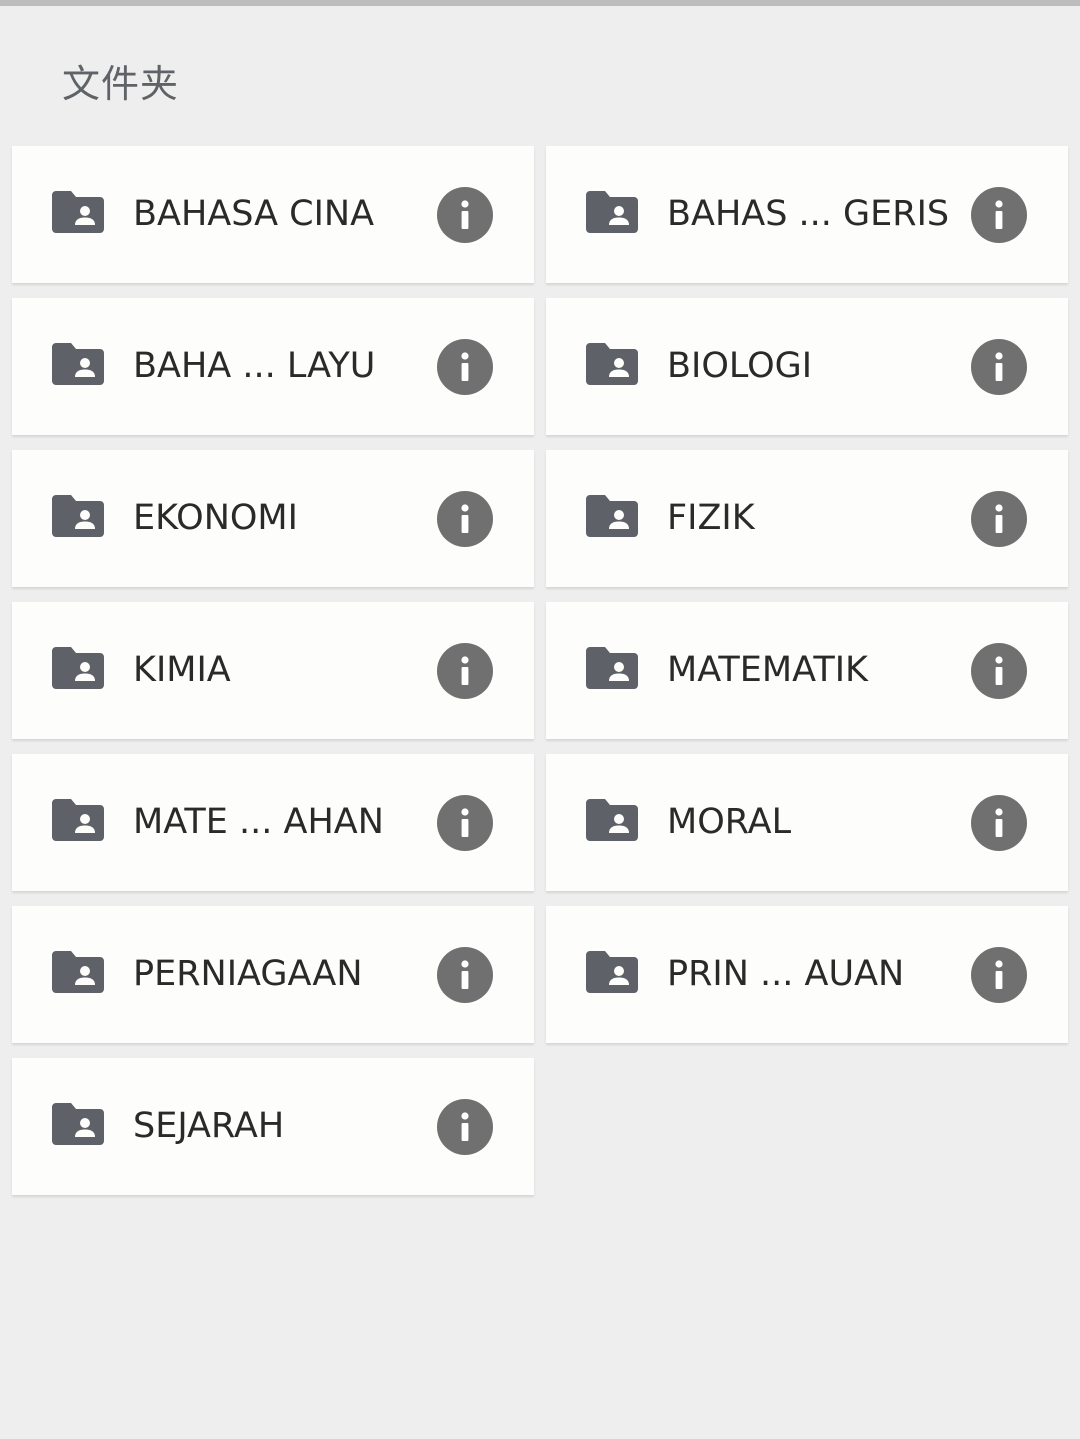  Describe the element at coordinates (729, 822) in the screenshot. I see `folder-name: MORAL` at that location.